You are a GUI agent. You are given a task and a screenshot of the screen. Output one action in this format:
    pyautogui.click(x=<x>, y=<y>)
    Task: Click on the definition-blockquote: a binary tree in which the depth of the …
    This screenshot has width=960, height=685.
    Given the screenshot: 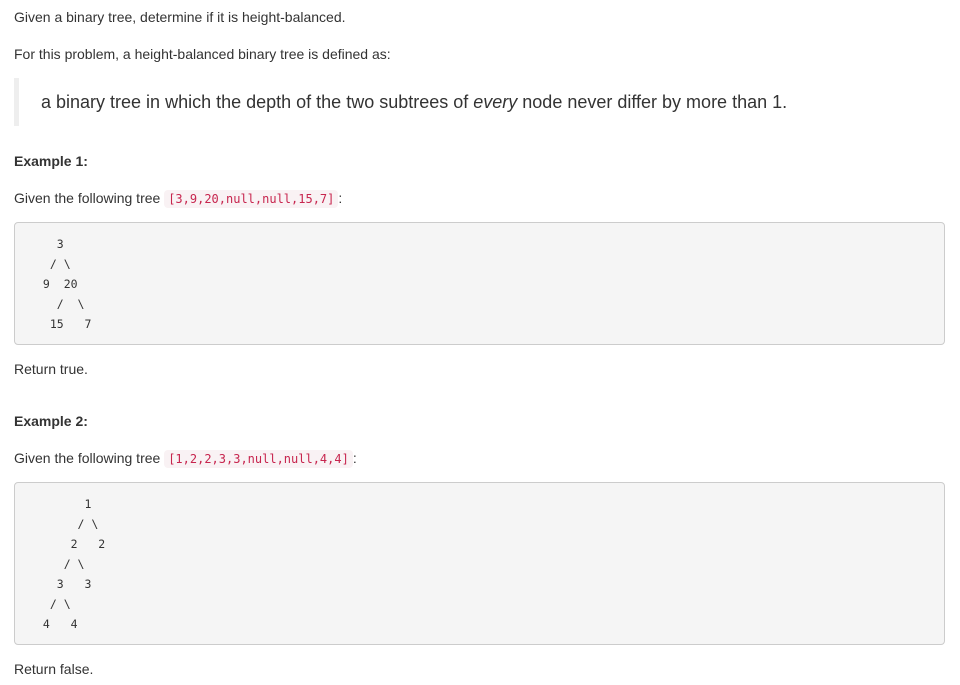 What is the action you would take?
    pyautogui.click(x=476, y=102)
    